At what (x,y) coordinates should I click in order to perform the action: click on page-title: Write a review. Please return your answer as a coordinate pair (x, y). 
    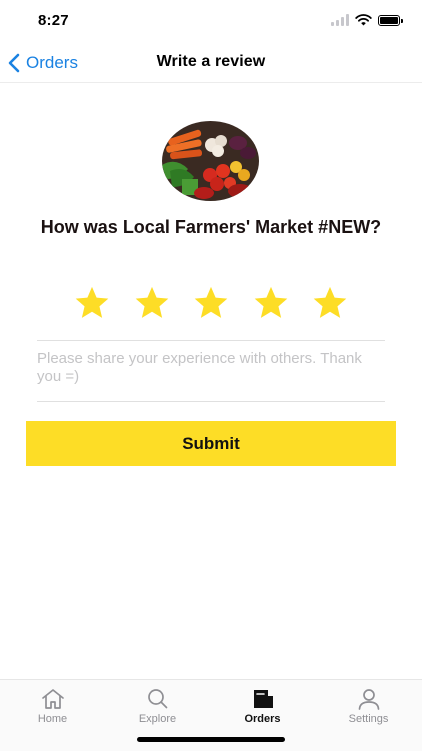
    Looking at the image, I should click on (211, 61).